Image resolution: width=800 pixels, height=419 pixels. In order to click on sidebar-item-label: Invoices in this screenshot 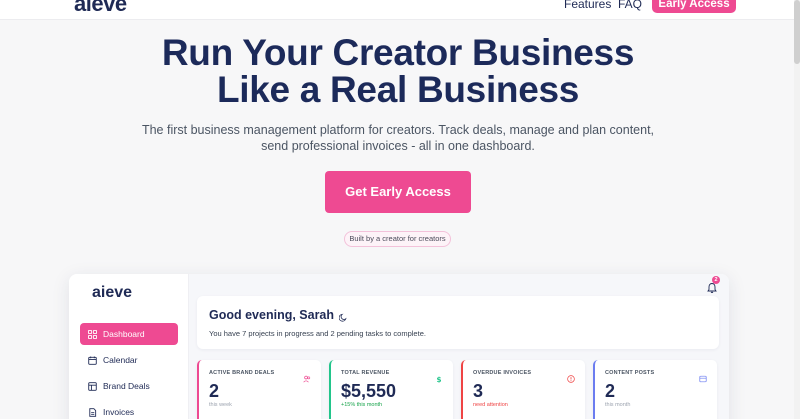, I will do `click(119, 412)`.